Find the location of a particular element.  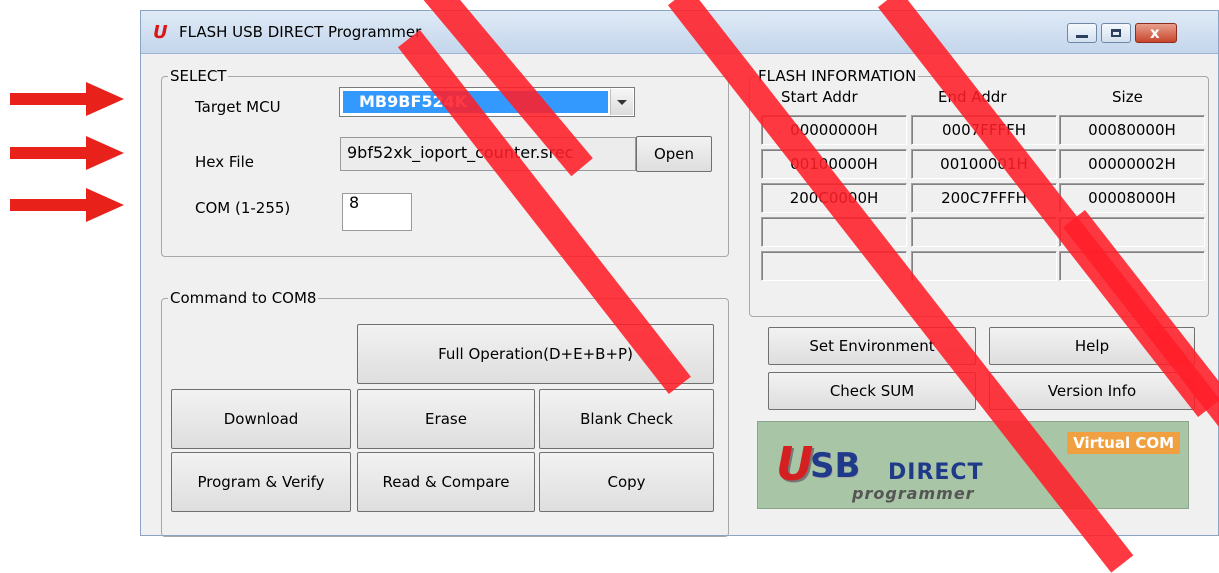

set-environment-button: Set Environment is located at coordinates (872, 346).